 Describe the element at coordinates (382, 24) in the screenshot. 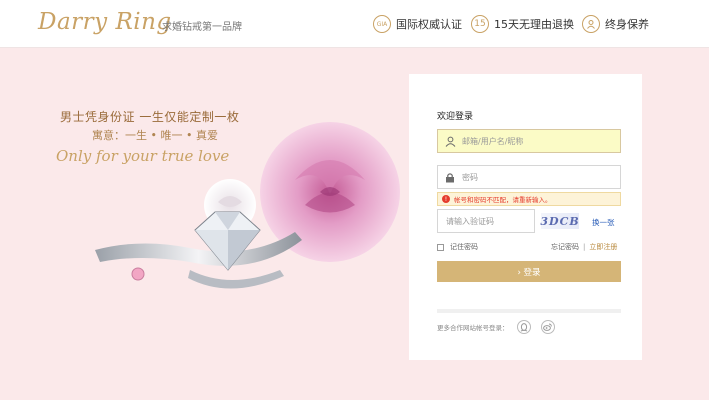

I see `gia-icon: GIA` at that location.